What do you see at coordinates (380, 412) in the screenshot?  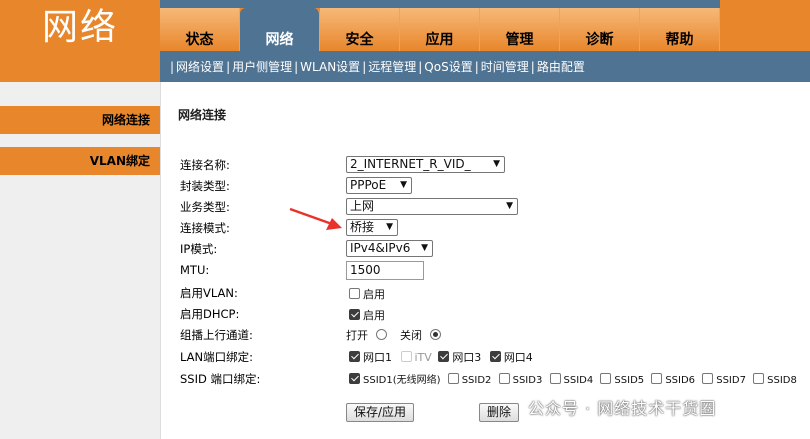 I see `save-apply-button: 保存/应用` at bounding box center [380, 412].